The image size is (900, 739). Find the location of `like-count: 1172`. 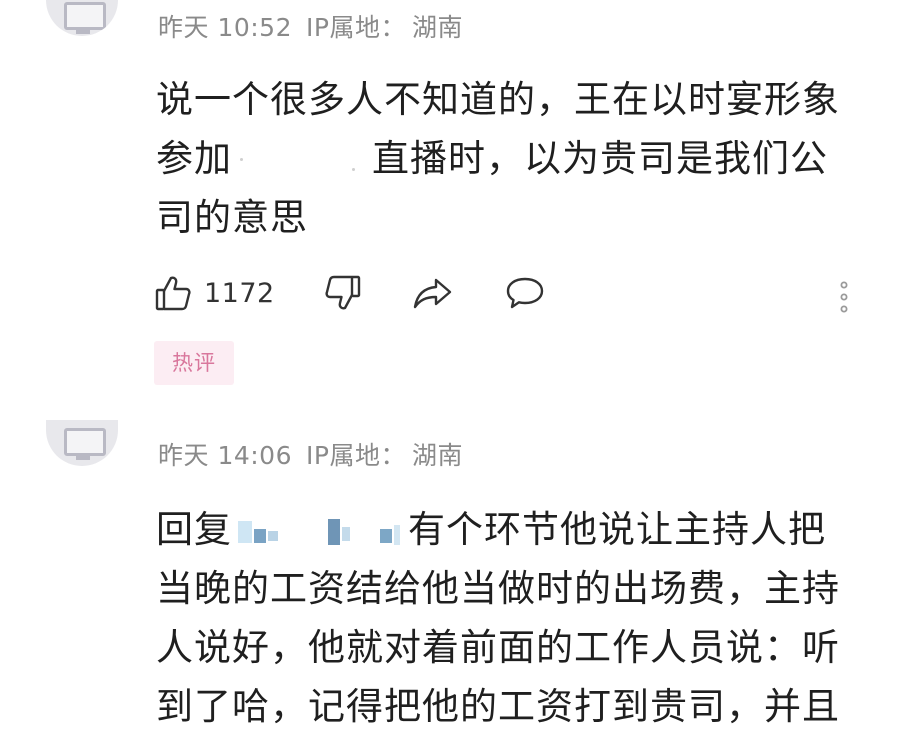

like-count: 1172 is located at coordinates (239, 293).